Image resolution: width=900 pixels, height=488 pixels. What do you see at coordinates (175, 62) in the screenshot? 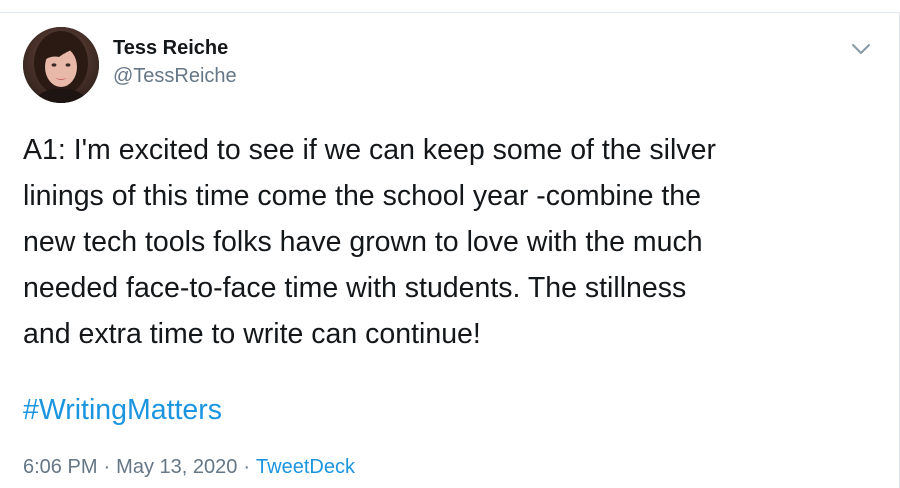
I see `author-block: Tess Reiche @TessReiche` at bounding box center [175, 62].